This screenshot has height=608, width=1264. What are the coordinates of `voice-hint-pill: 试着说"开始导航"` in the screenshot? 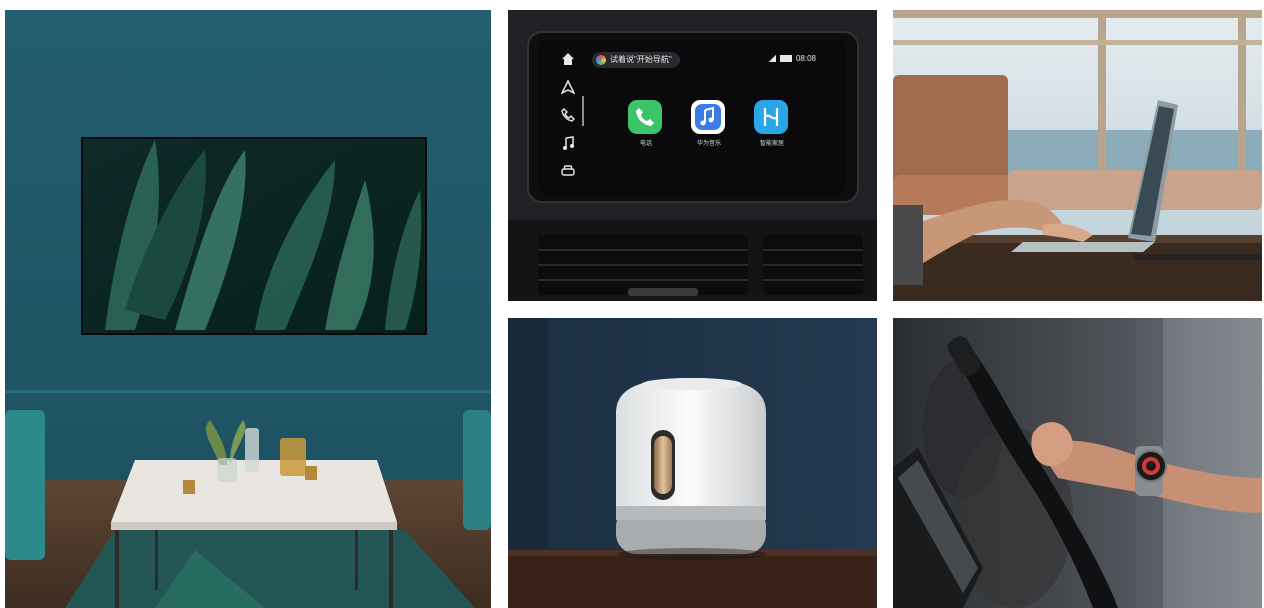 It's located at (636, 60).